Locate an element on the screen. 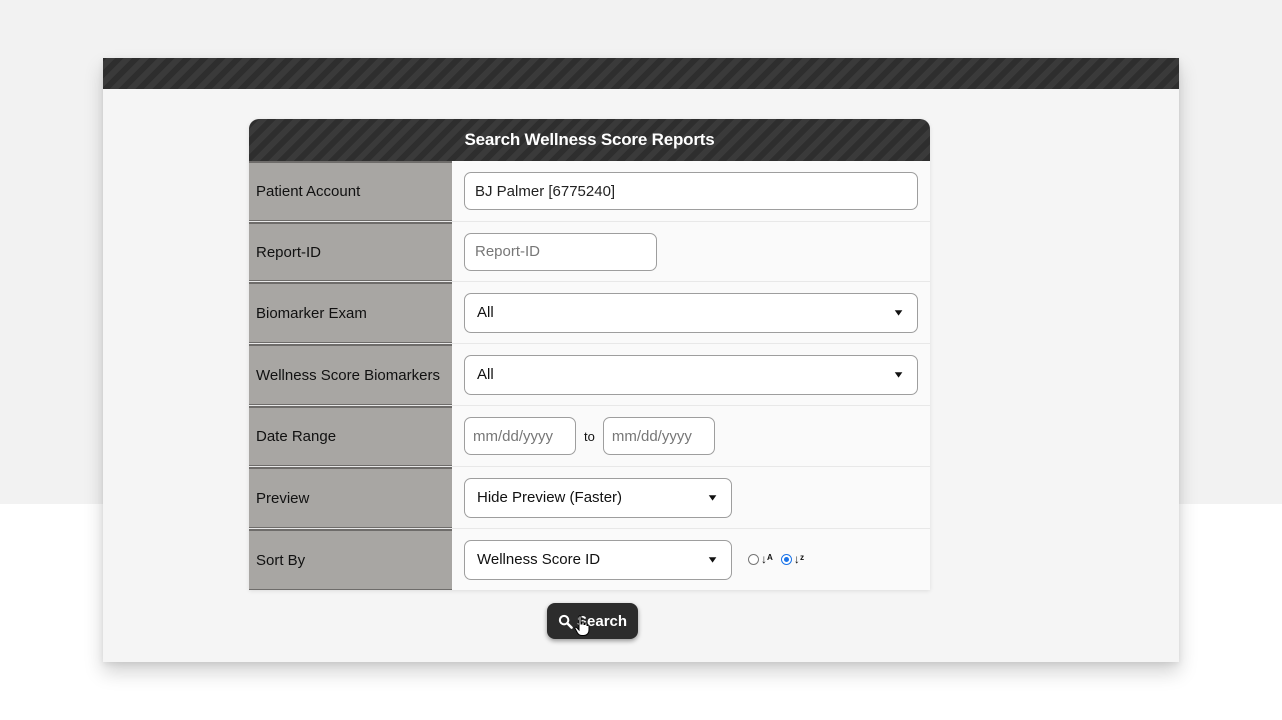 The image size is (1282, 720). sort-alpha-asc-icon: ↓ᴬ is located at coordinates (767, 559).